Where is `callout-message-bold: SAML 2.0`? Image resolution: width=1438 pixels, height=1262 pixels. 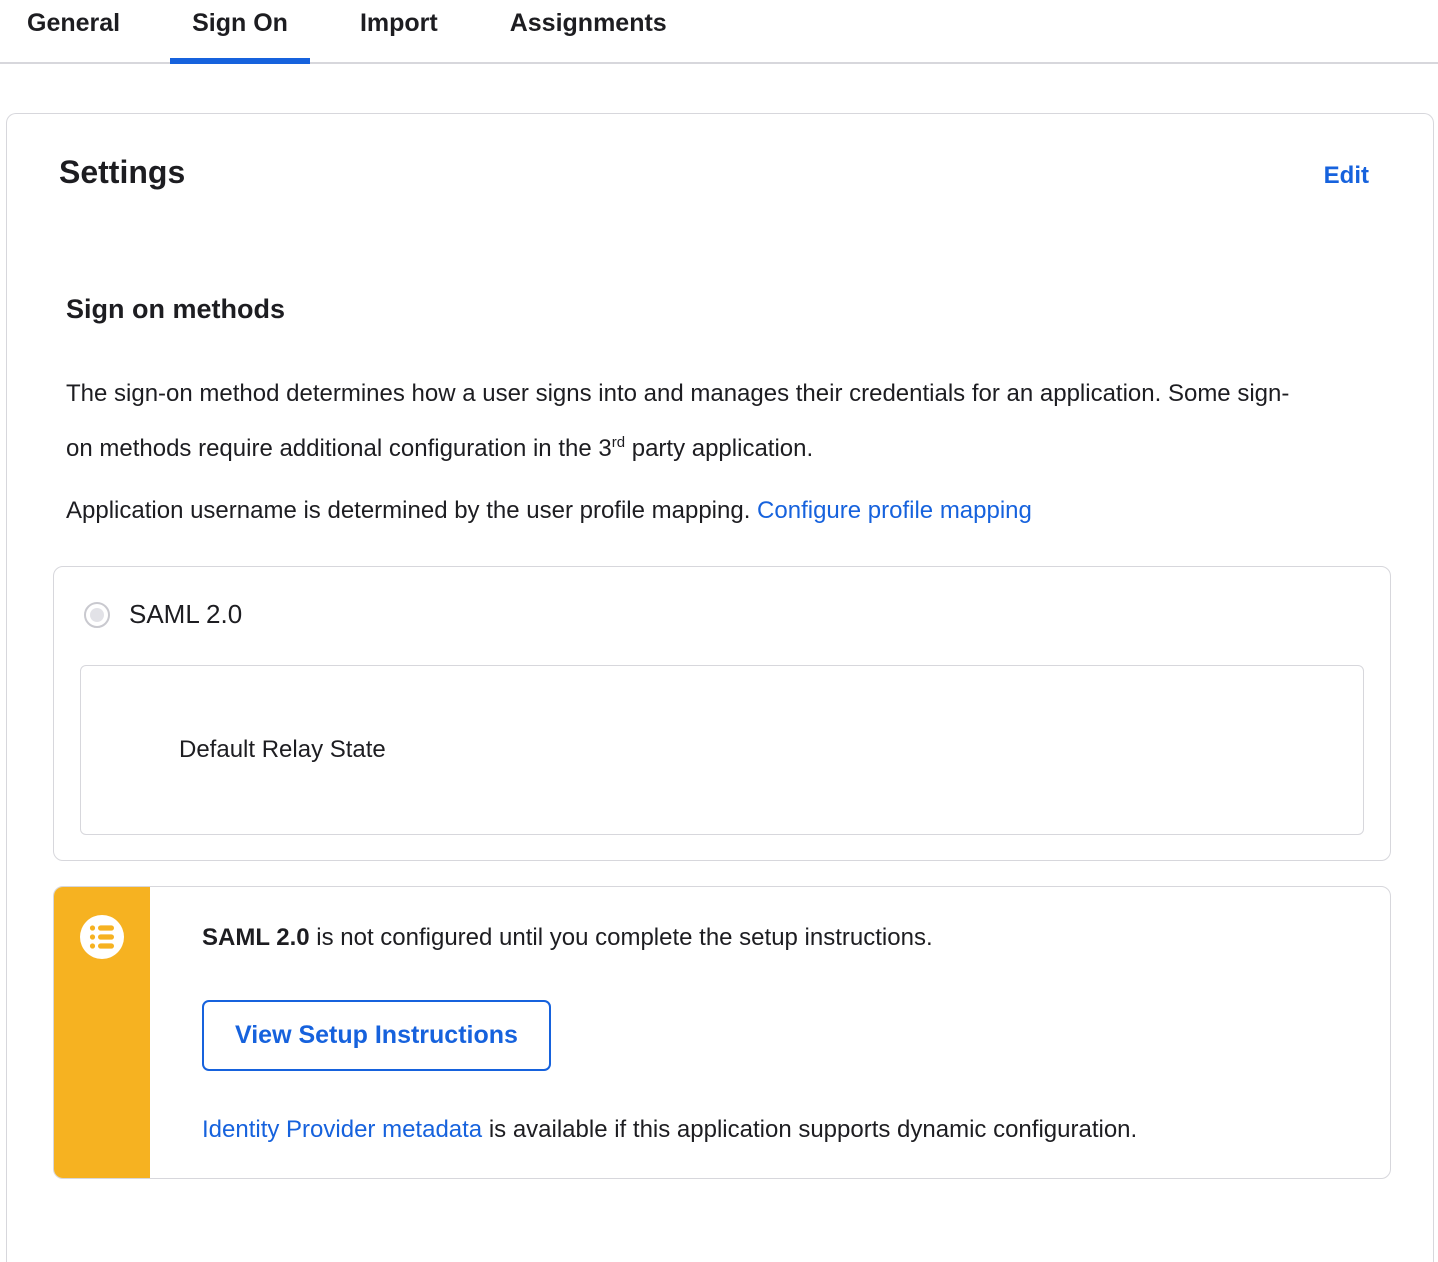
callout-message-bold: SAML 2.0 is located at coordinates (256, 937).